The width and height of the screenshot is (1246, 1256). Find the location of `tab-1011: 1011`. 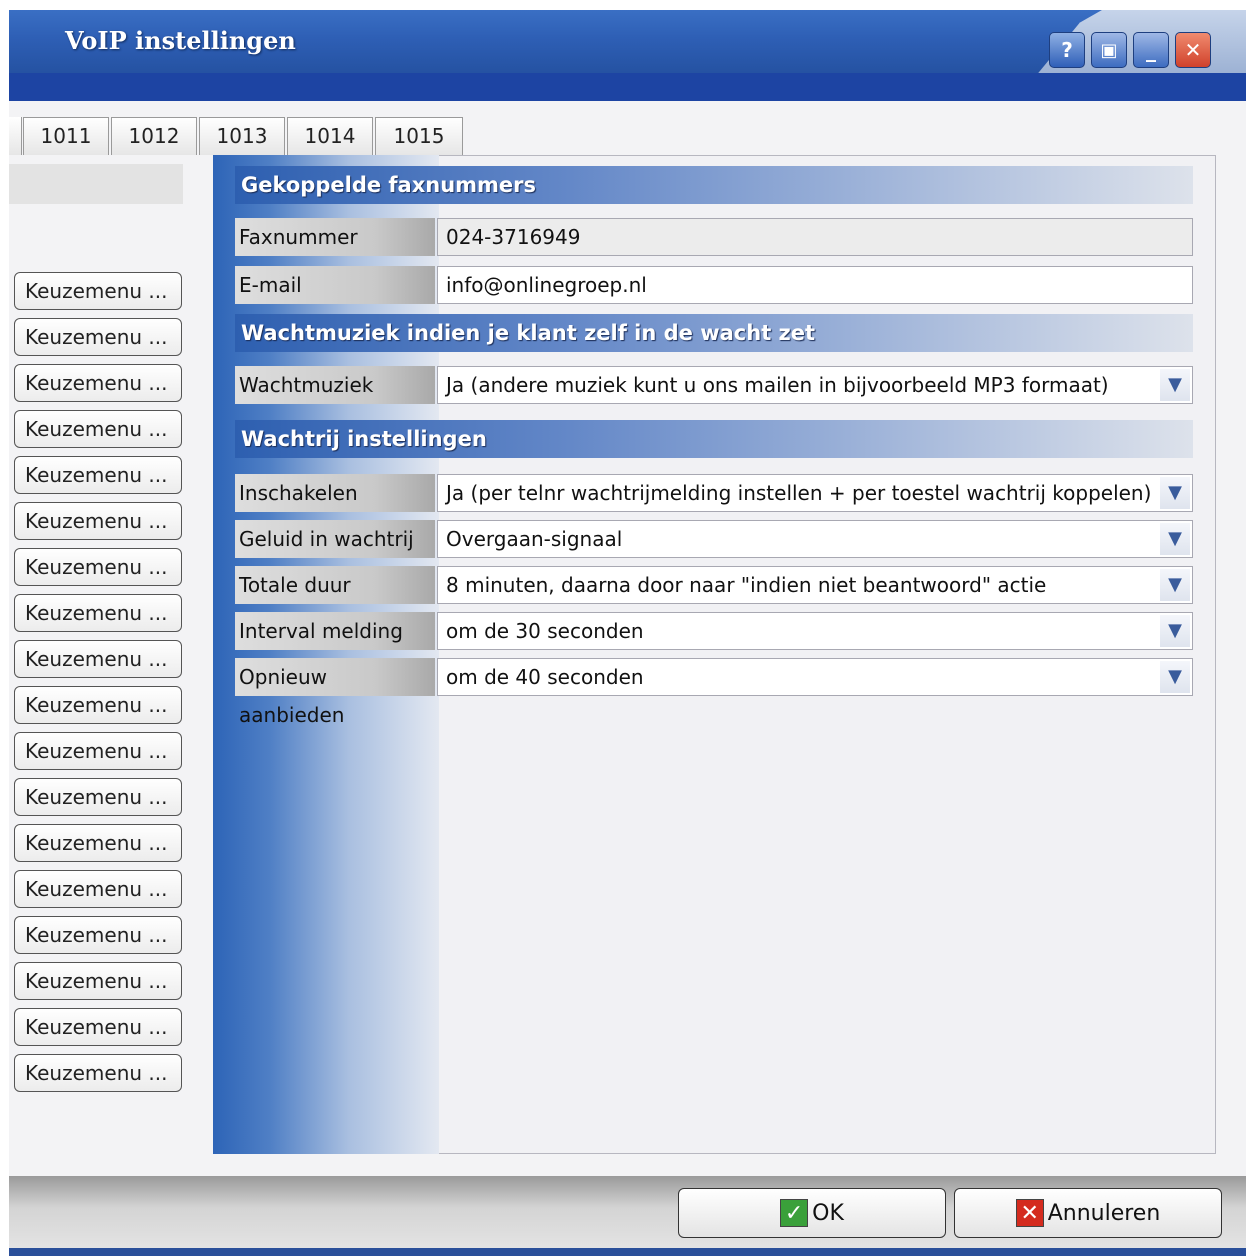

tab-1011: 1011 is located at coordinates (66, 136).